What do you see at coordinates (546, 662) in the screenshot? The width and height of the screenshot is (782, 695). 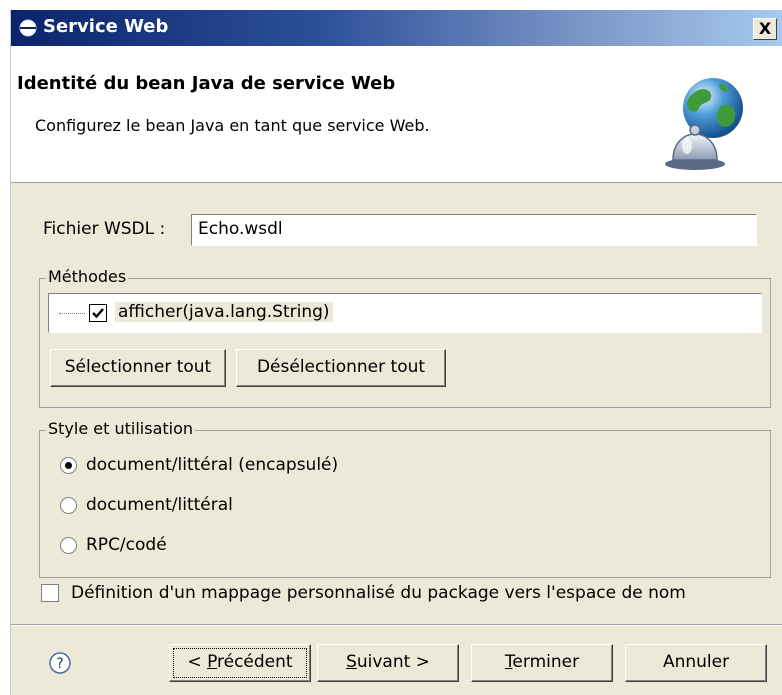 I see `finish-label-rest: erminer` at bounding box center [546, 662].